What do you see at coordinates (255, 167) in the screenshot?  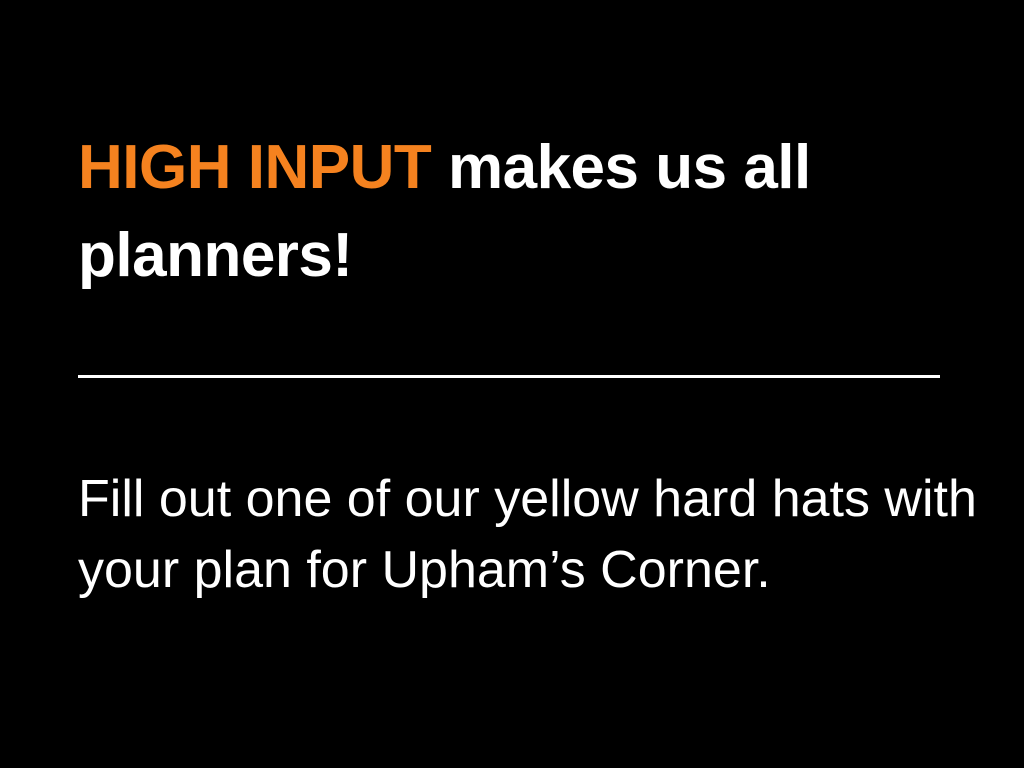 I see `headline-highlight: HIGH INPUT` at bounding box center [255, 167].